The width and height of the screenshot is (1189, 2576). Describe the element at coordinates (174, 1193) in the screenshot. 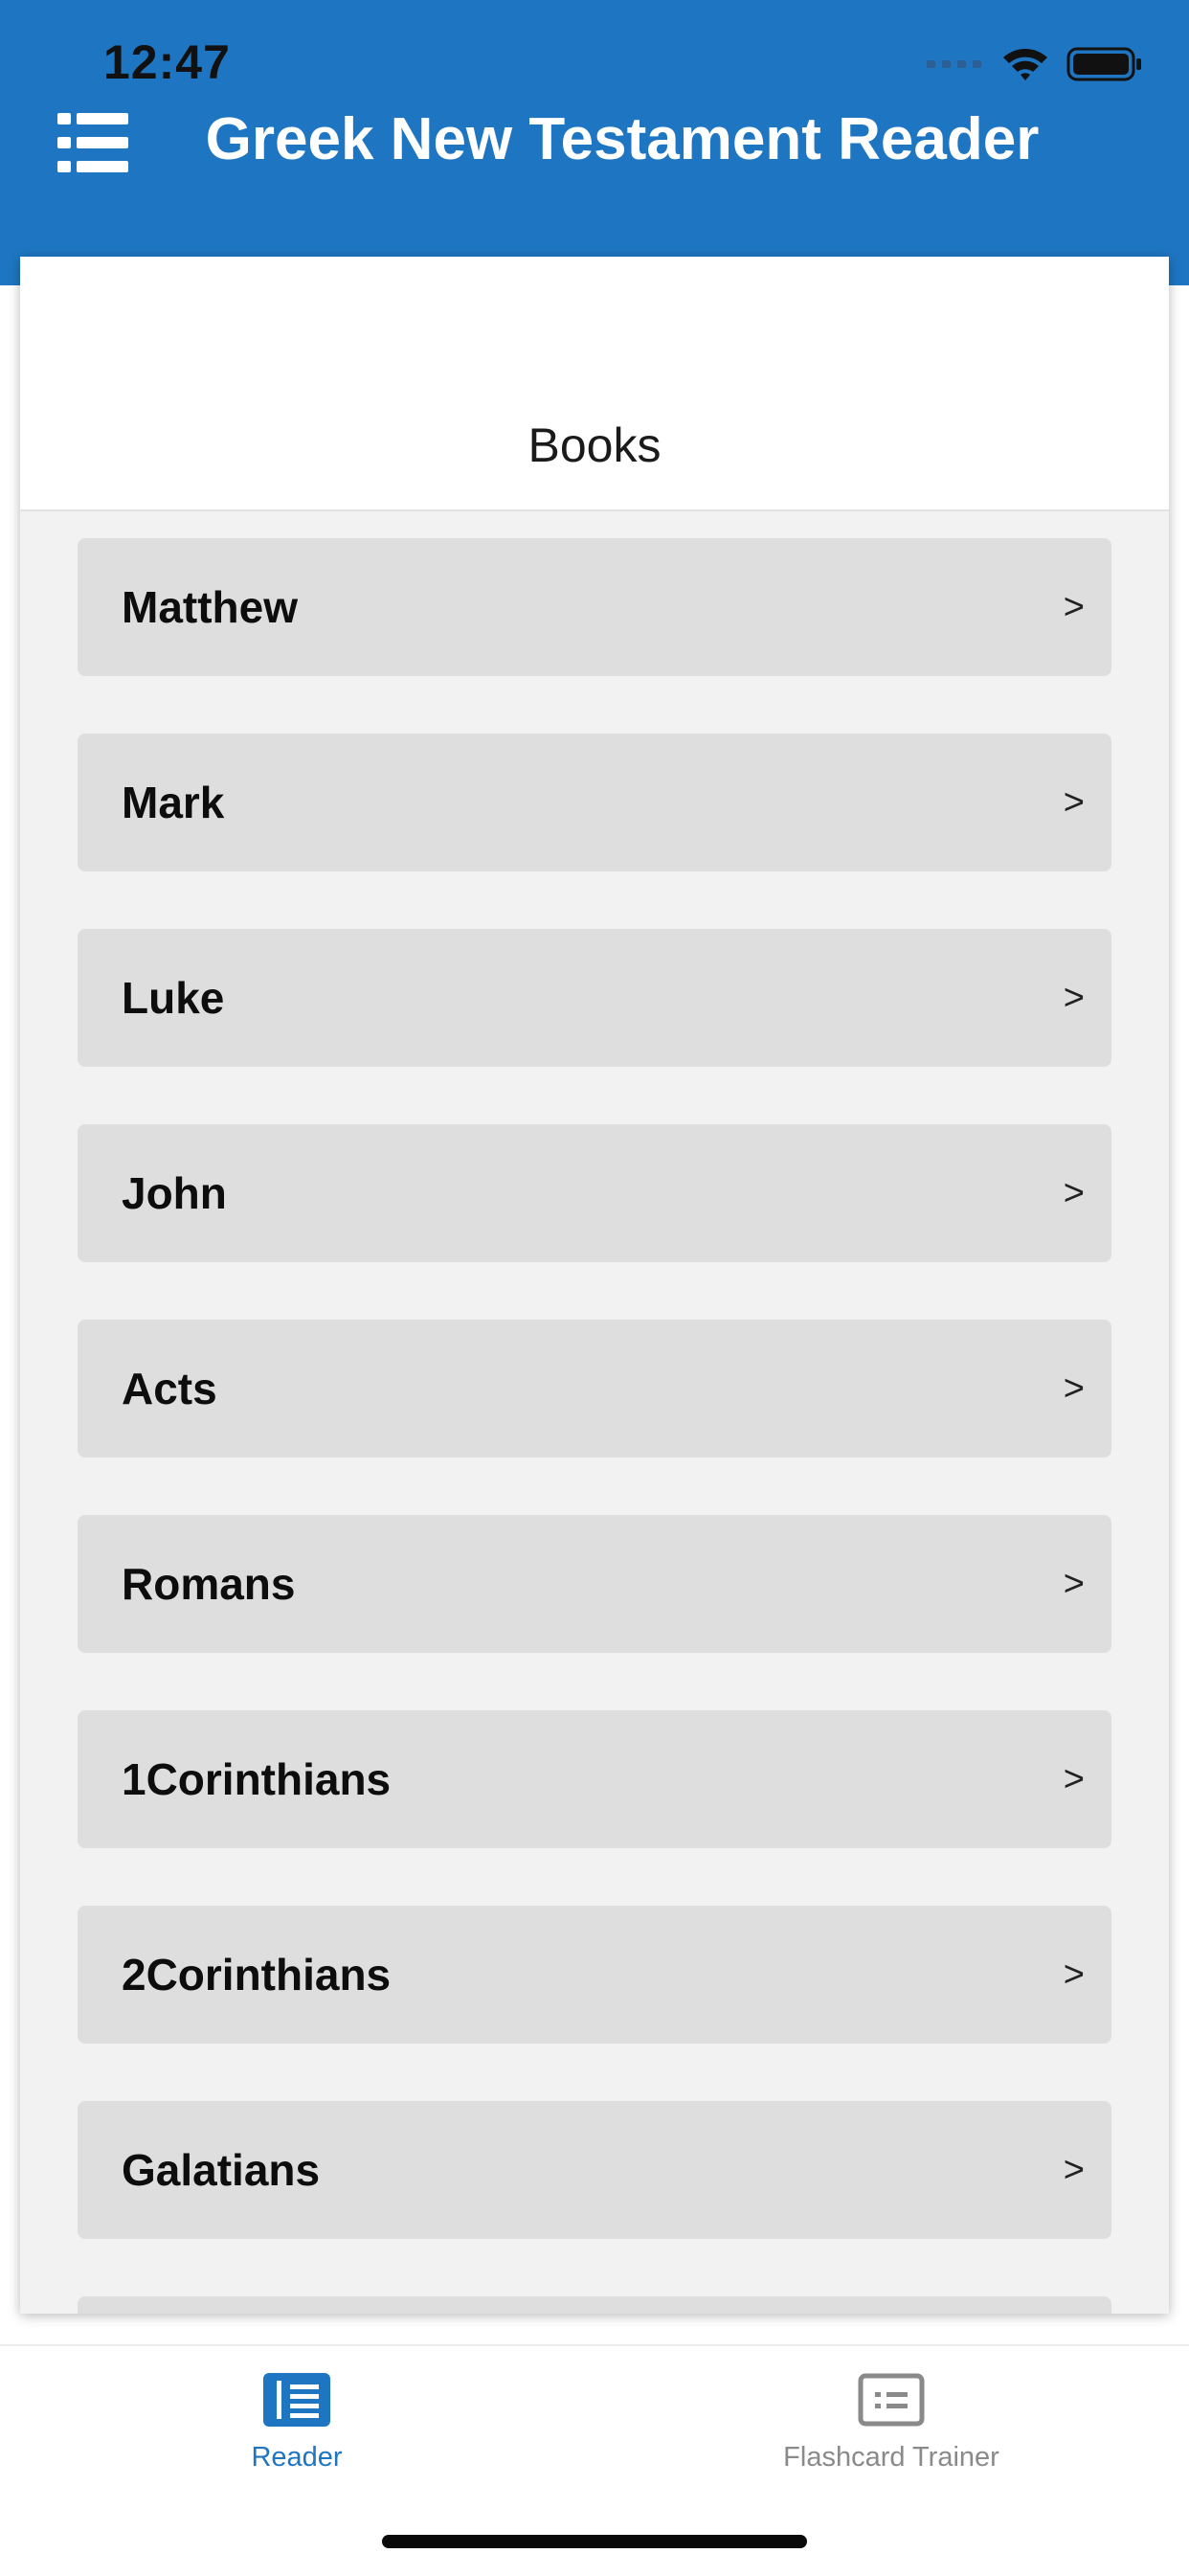

I see `book-label: John` at that location.